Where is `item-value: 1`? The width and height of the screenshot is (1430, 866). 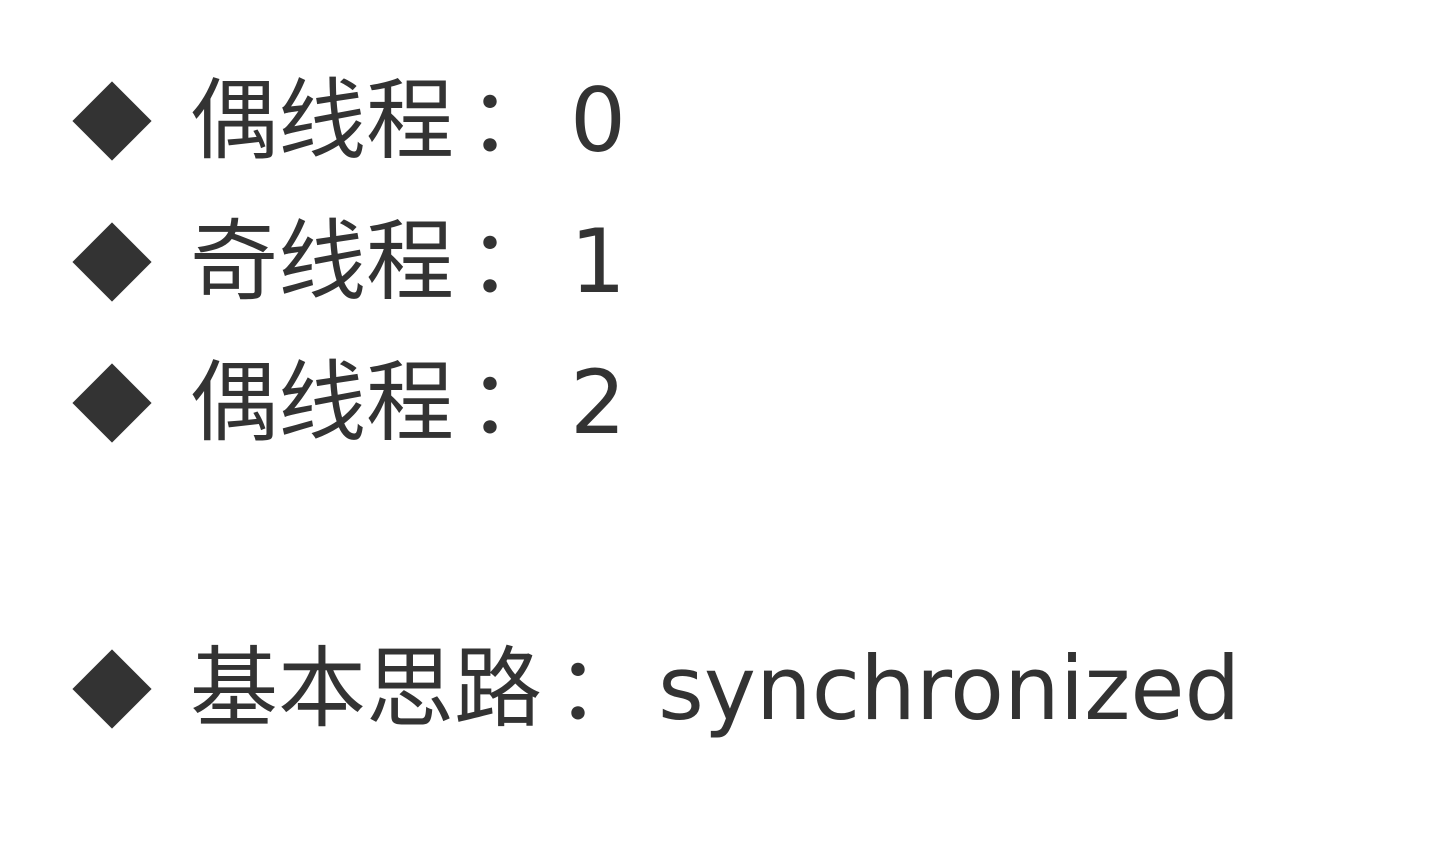 item-value: 1 is located at coordinates (598, 261).